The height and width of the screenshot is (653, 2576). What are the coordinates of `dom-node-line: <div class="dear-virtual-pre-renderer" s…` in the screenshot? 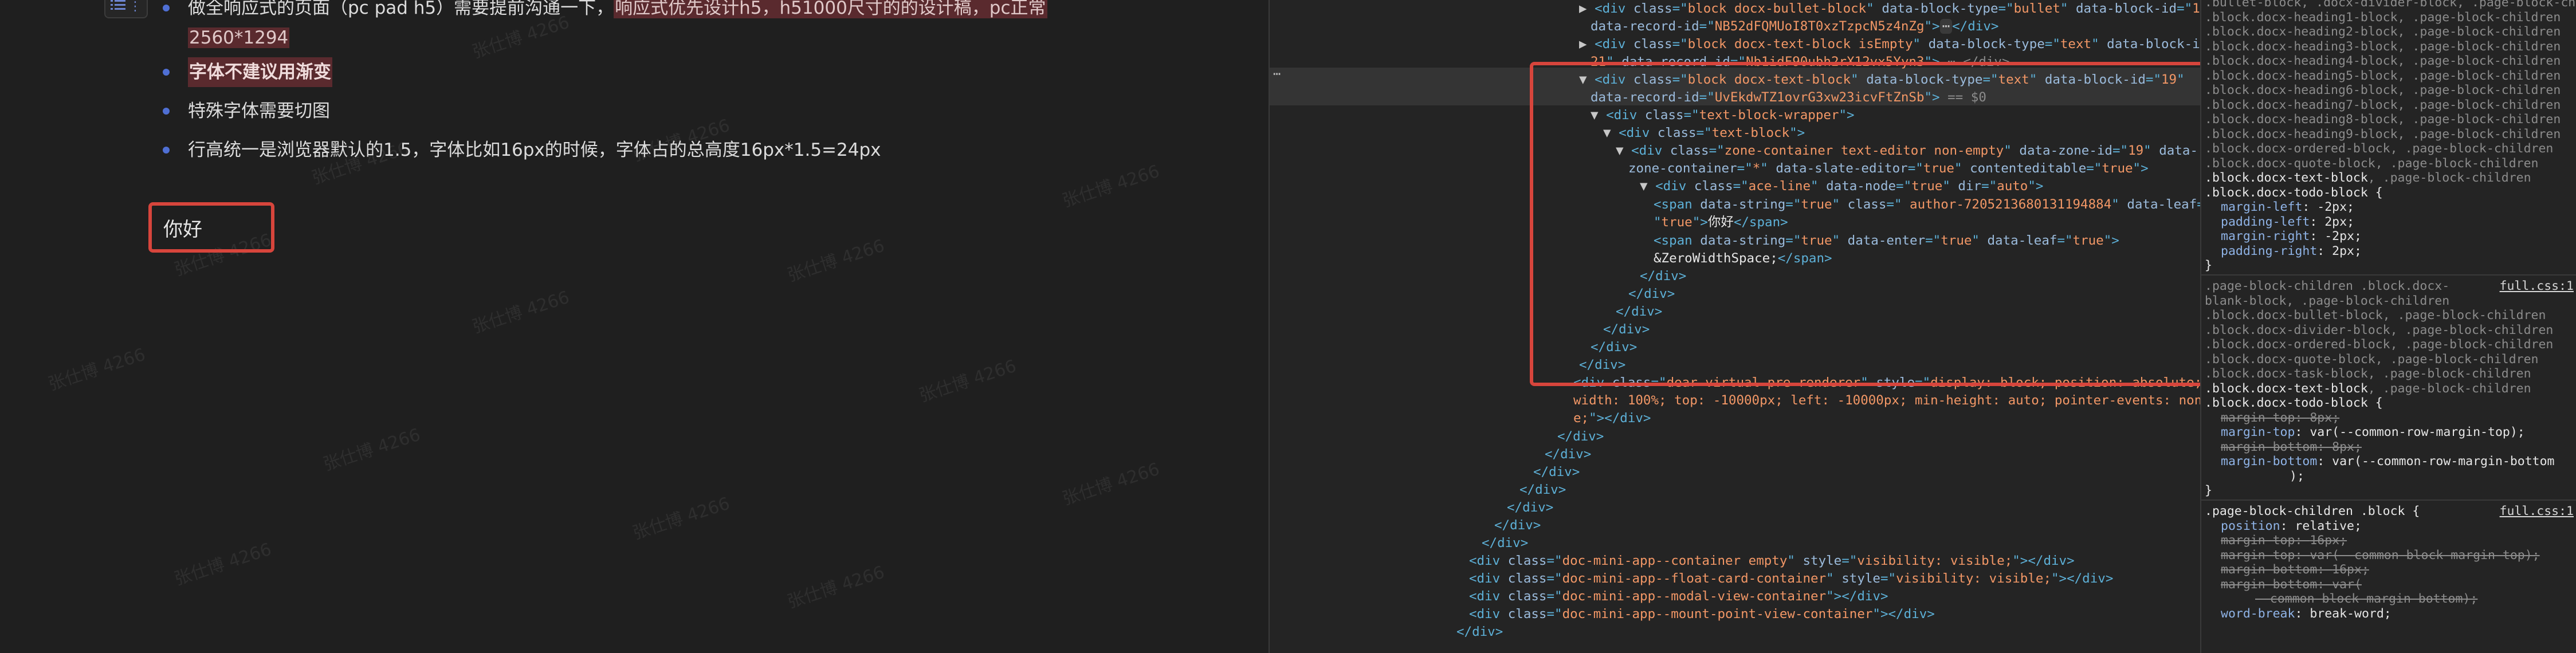 It's located at (1887, 383).